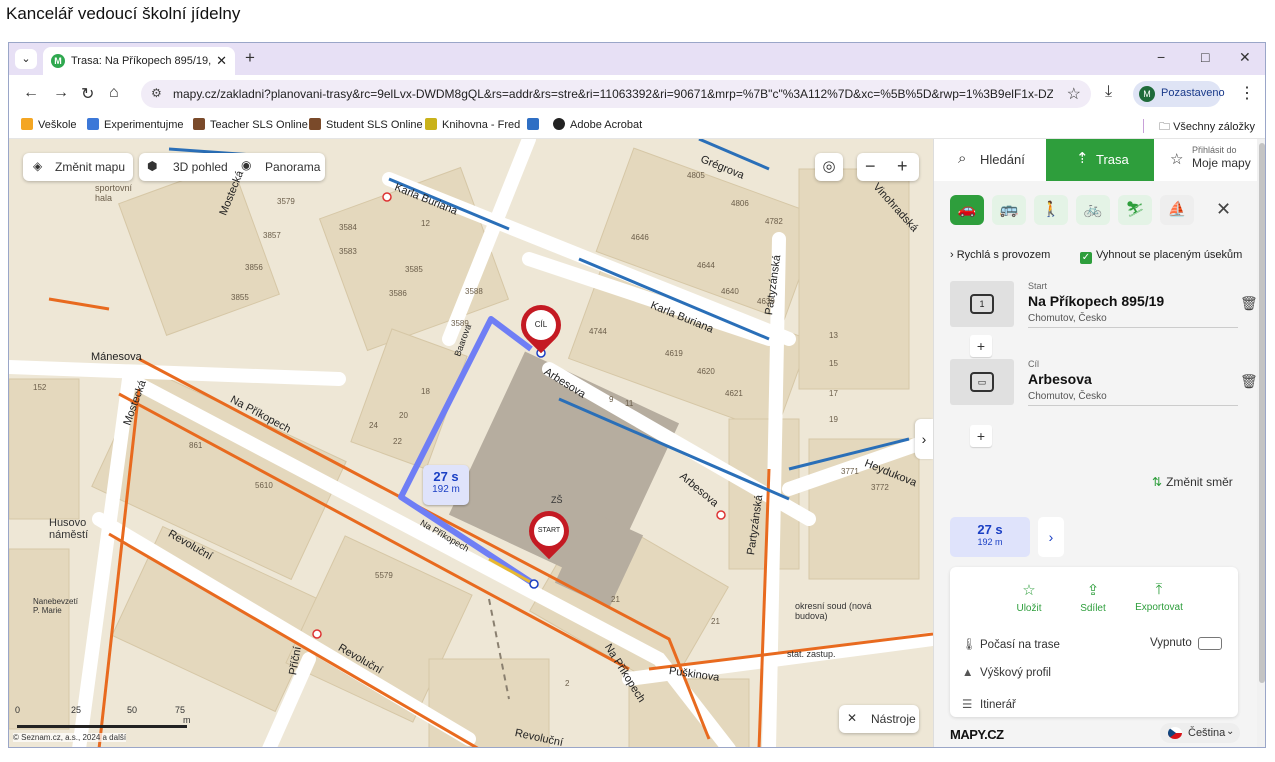 The height and width of the screenshot is (762, 1275). What do you see at coordinates (1060, 379) in the screenshot?
I see `end-name: Arbesova` at bounding box center [1060, 379].